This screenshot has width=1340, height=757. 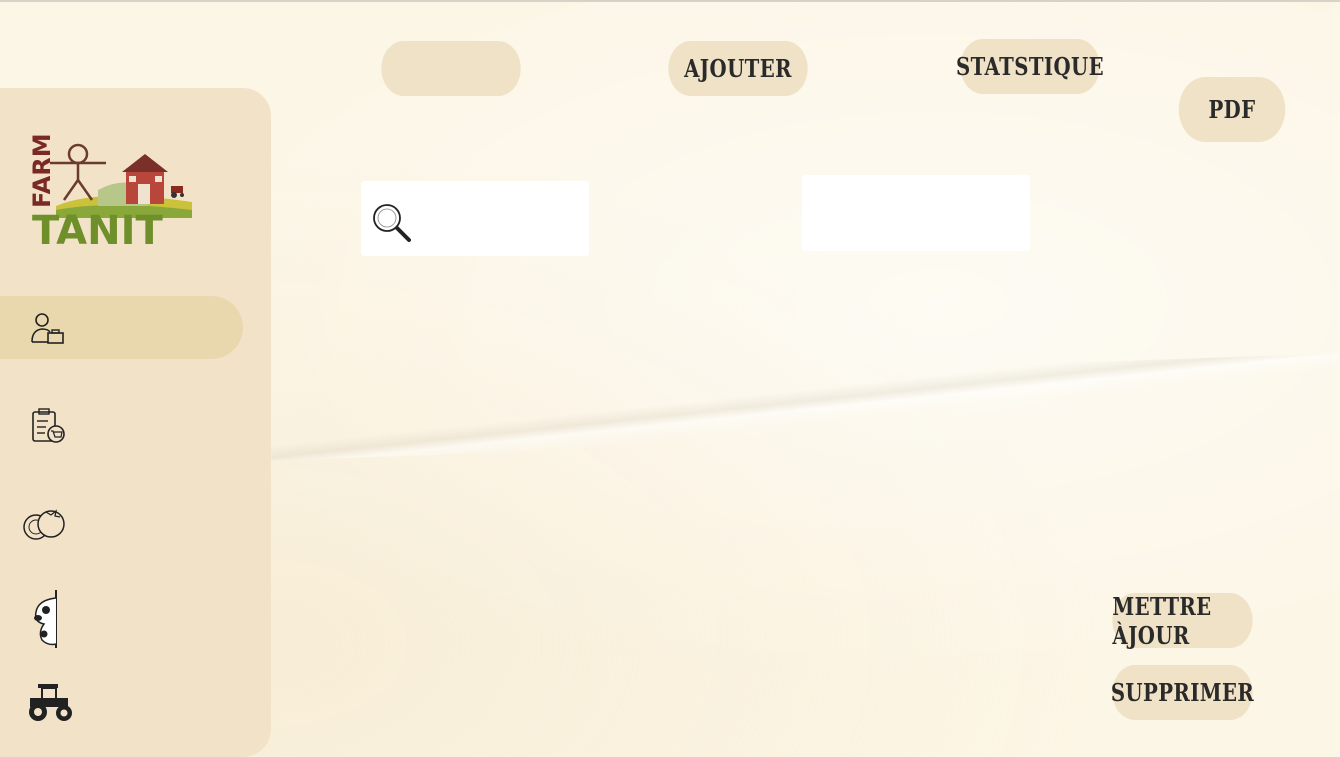 I want to click on svg-text: FARM, so click(x=42, y=170).